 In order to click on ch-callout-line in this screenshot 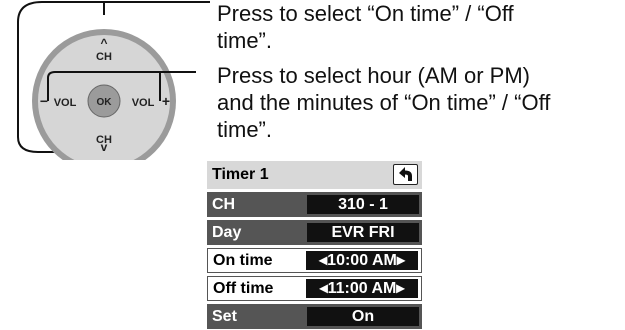, I will do `click(156, 8)`.